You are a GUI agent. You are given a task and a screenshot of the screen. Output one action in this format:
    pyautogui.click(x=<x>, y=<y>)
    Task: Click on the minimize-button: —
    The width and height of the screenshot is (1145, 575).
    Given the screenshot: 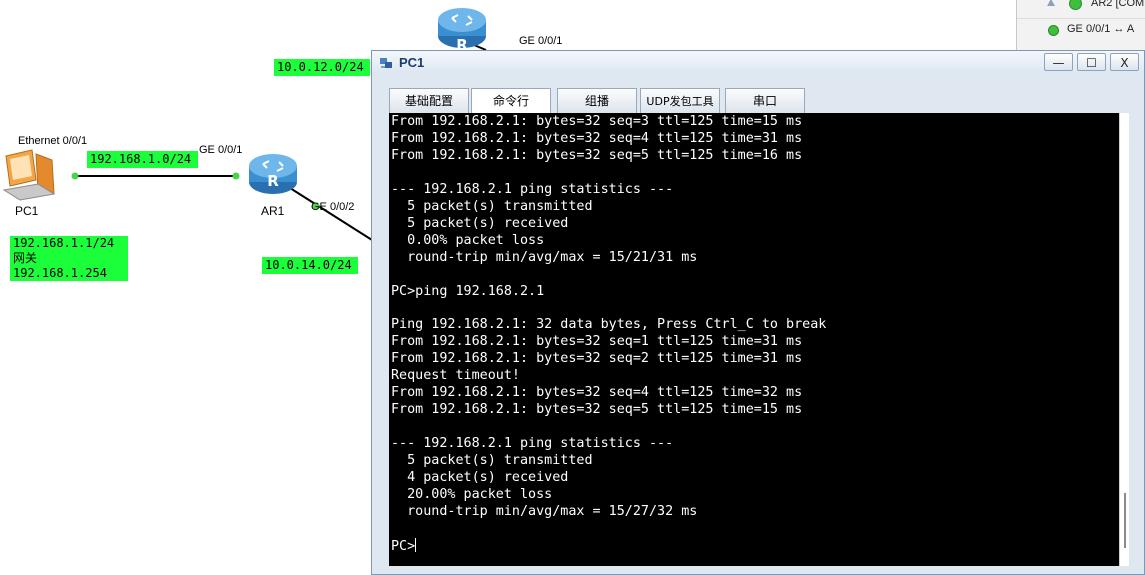 What is the action you would take?
    pyautogui.click(x=1058, y=62)
    